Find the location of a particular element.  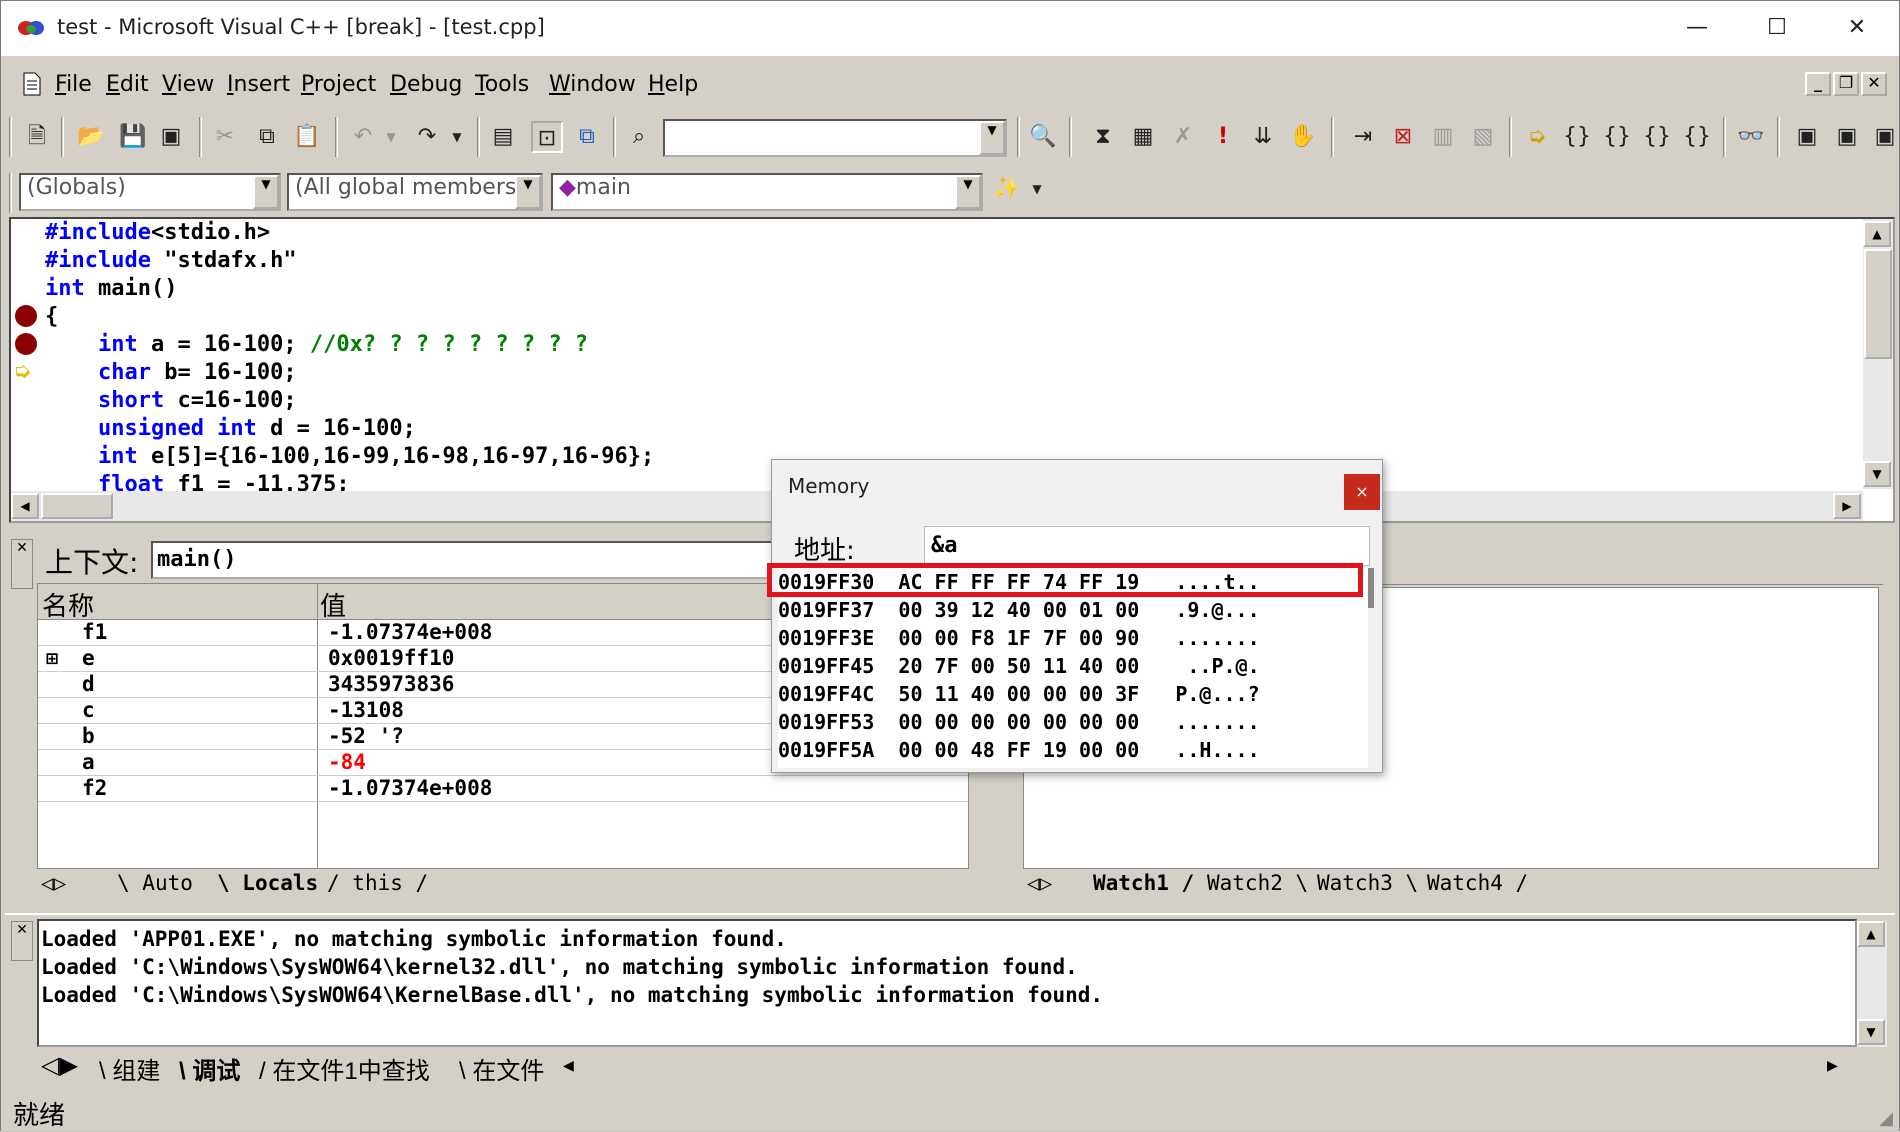

variable-value: -1.07374e+008 is located at coordinates (410, 788).